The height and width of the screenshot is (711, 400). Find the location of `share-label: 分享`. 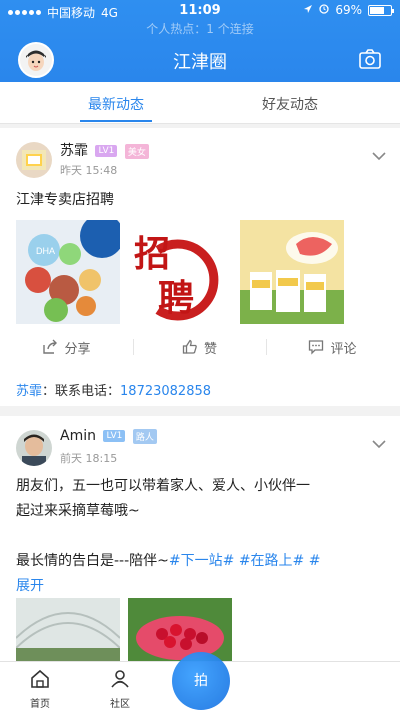

share-label: 分享 is located at coordinates (77, 349).